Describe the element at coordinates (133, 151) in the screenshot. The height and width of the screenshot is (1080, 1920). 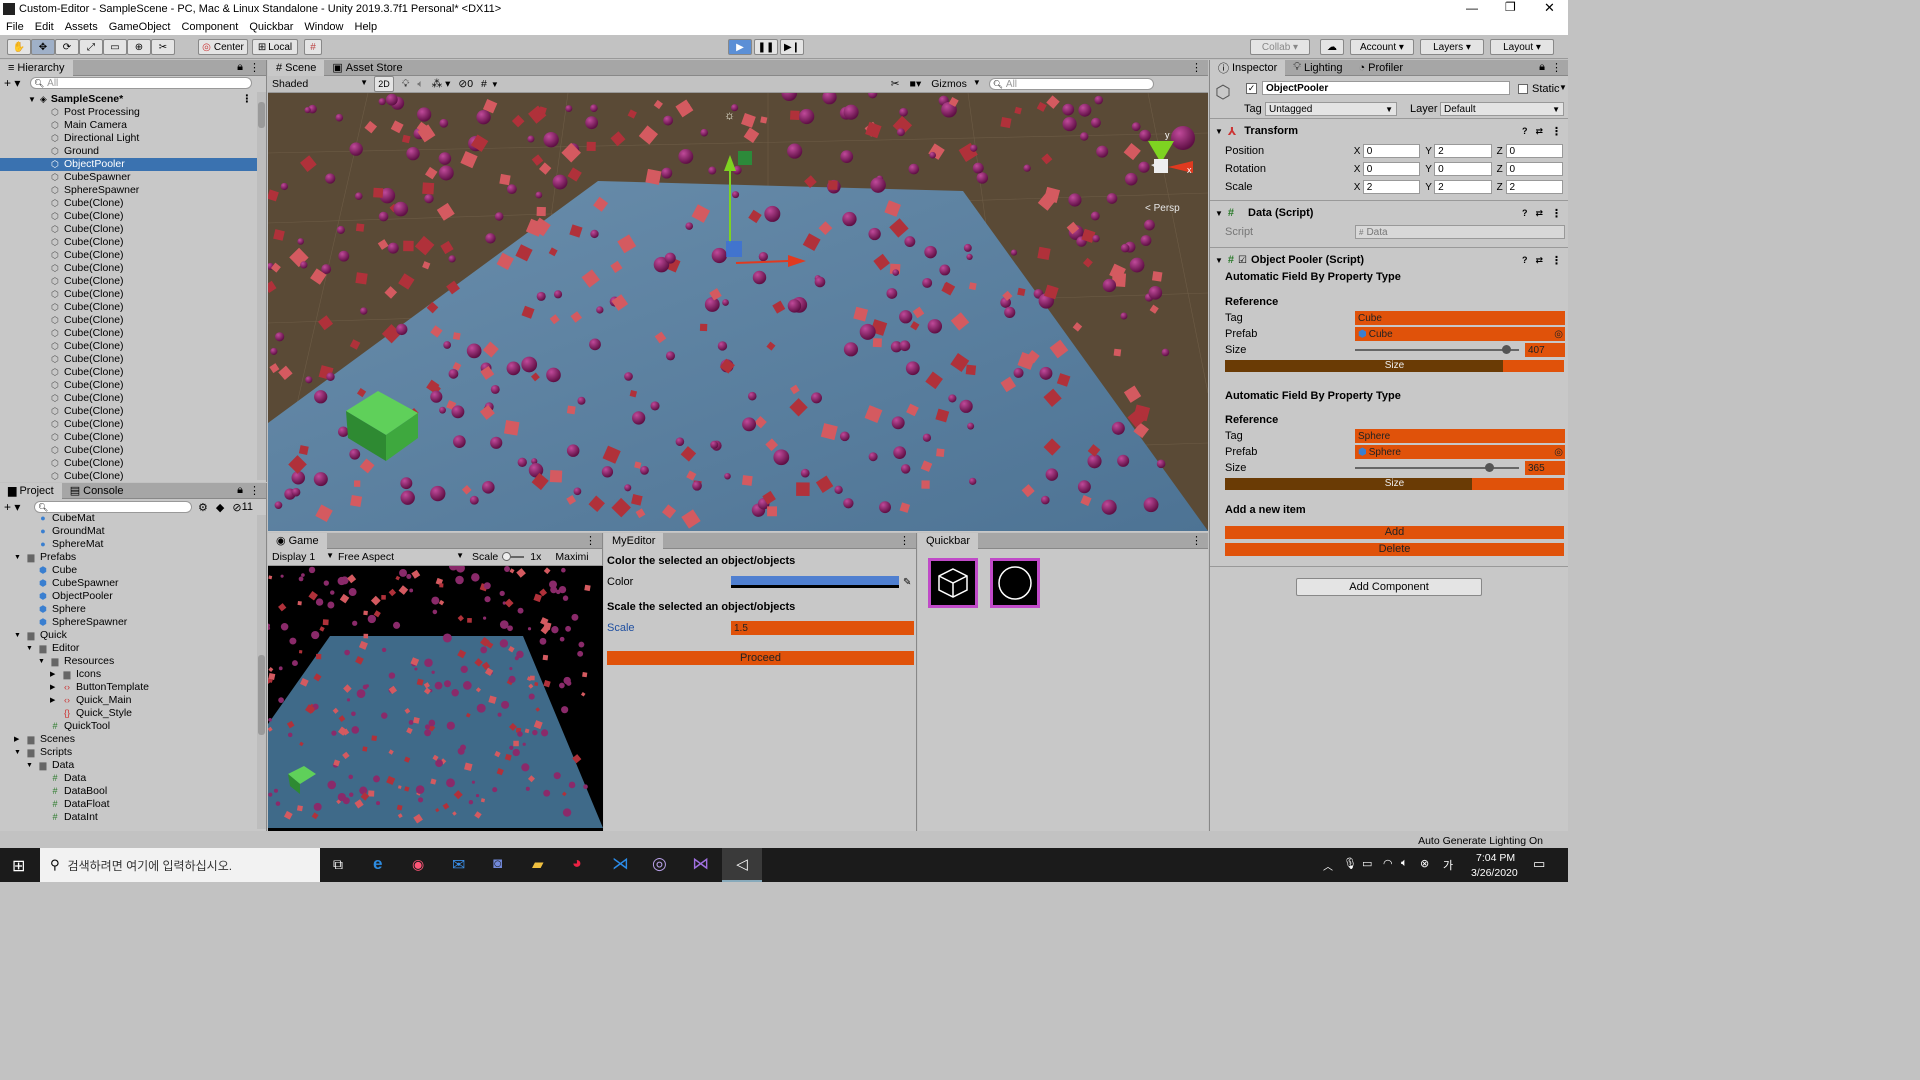
I see `hierarchy-item: ⬡ Ground` at that location.